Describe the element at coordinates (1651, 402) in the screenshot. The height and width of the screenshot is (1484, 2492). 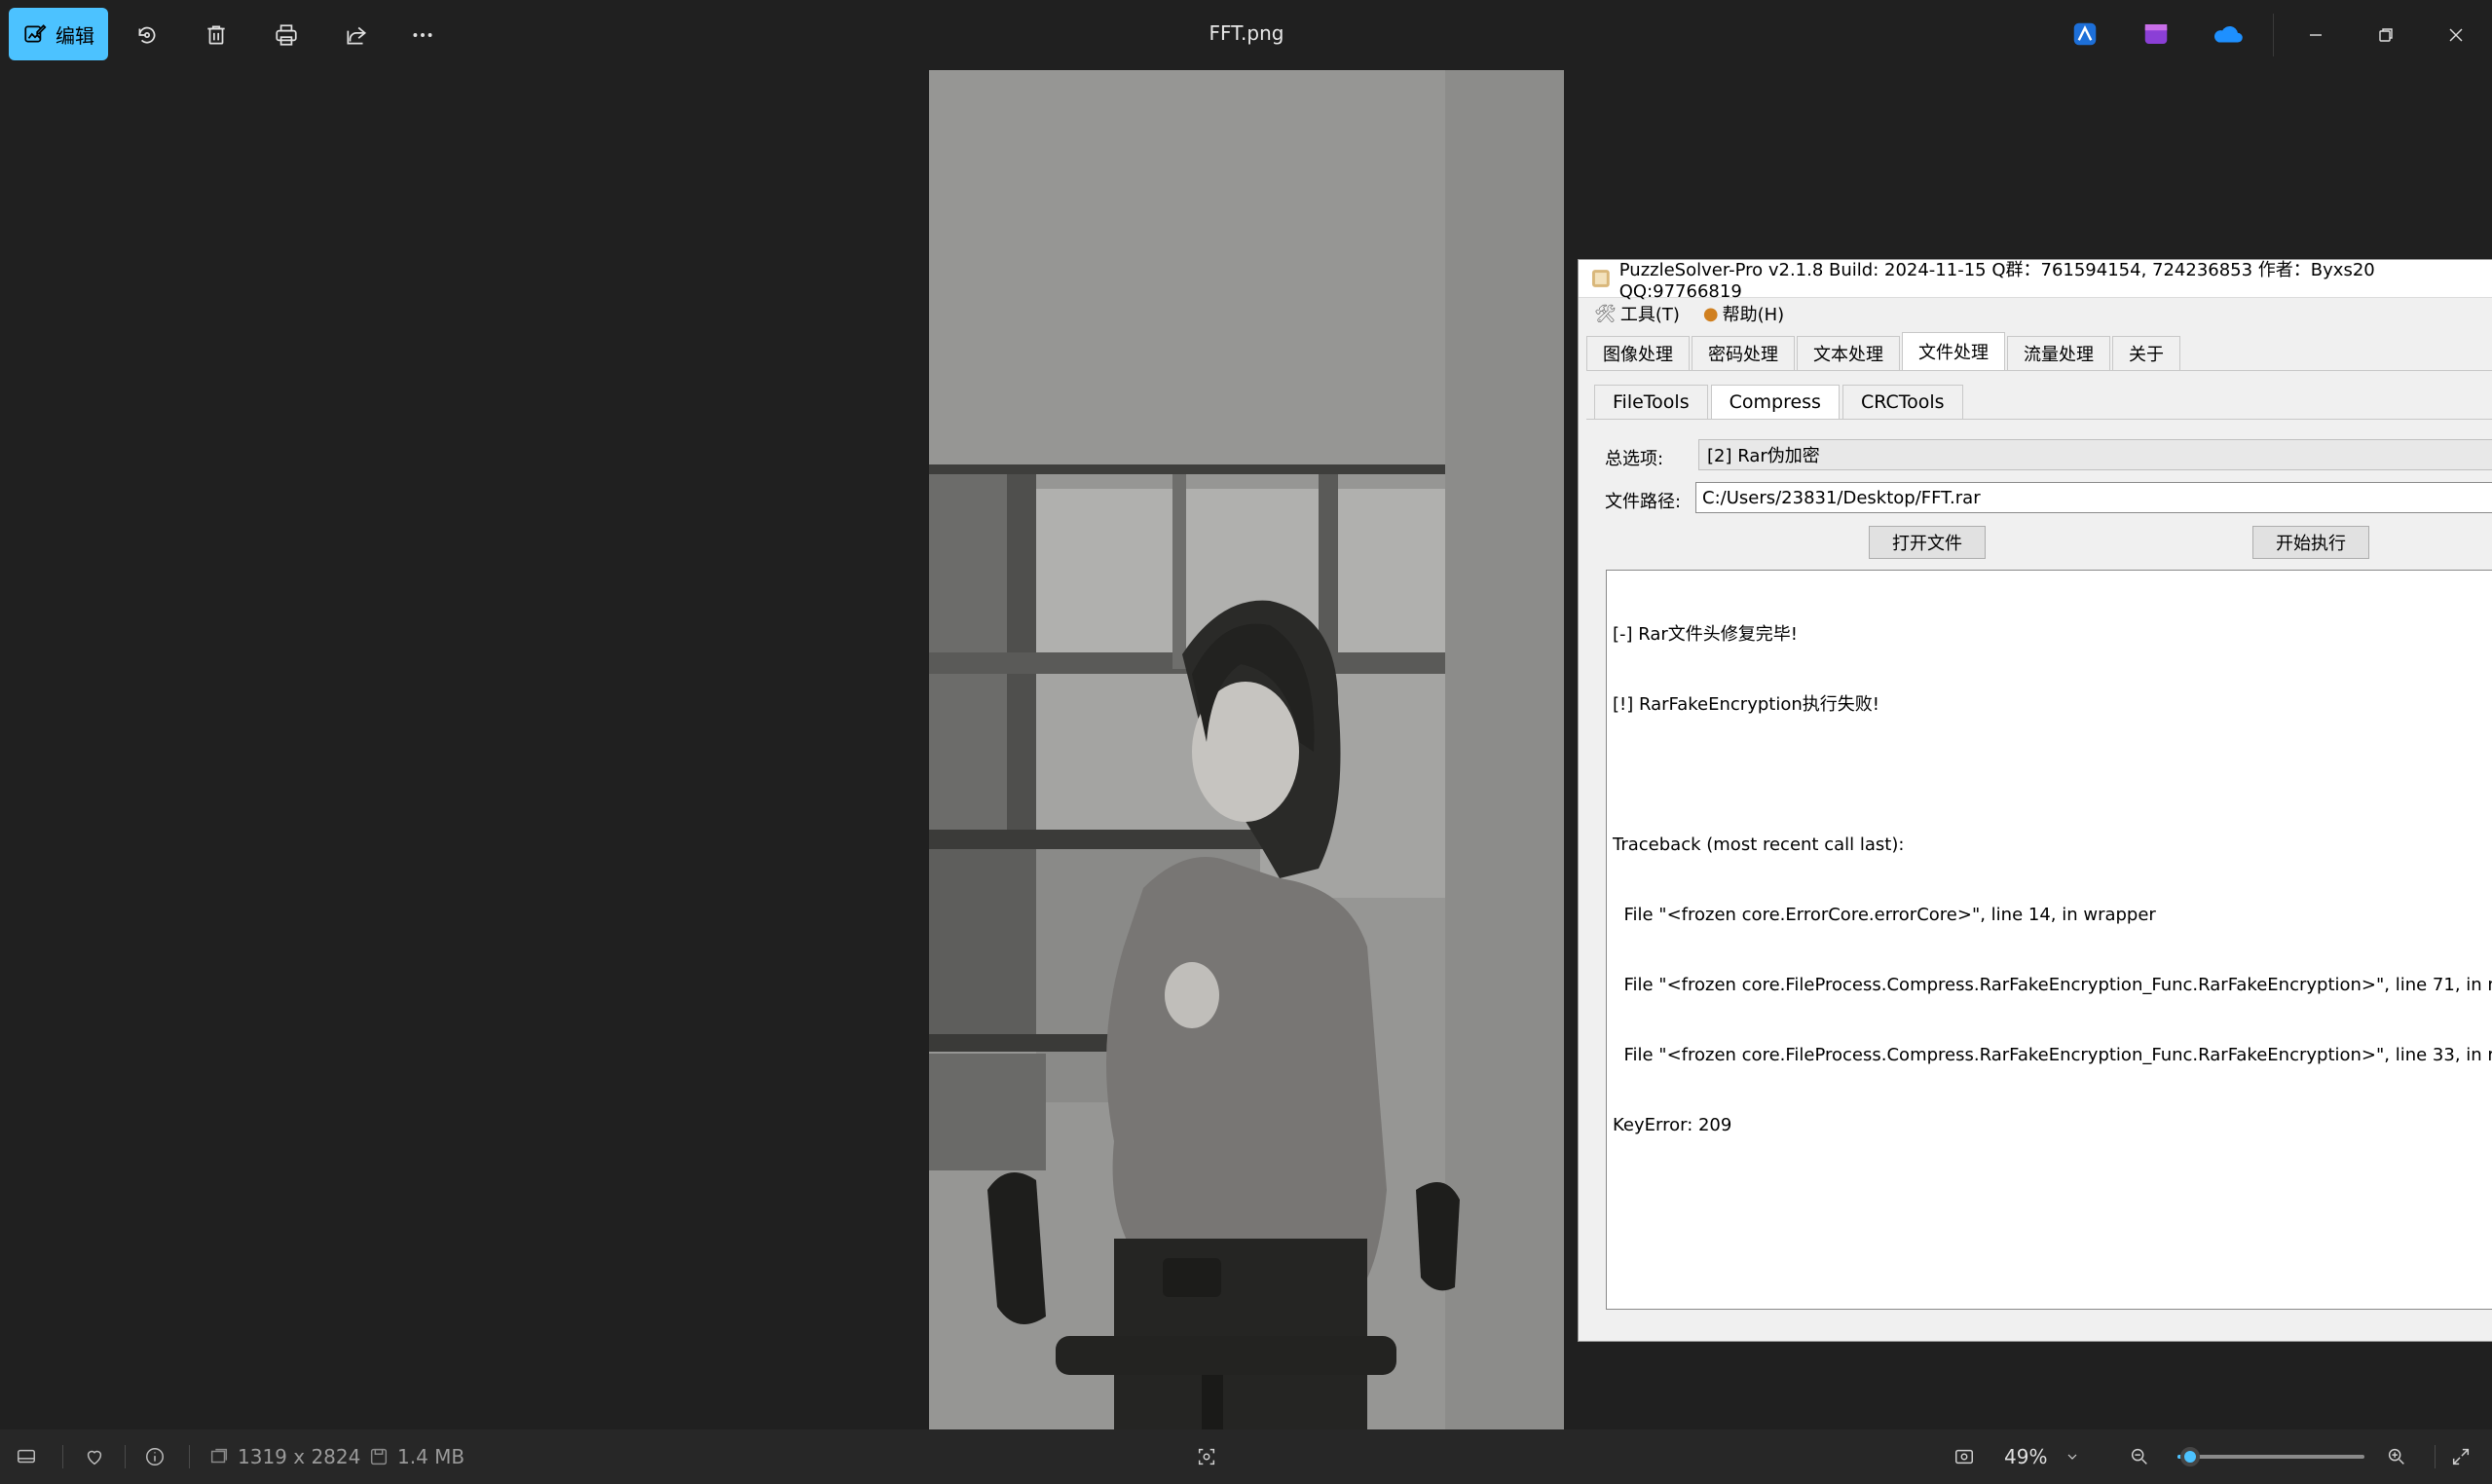
I see `subtab-filetools: FileTools` at that location.